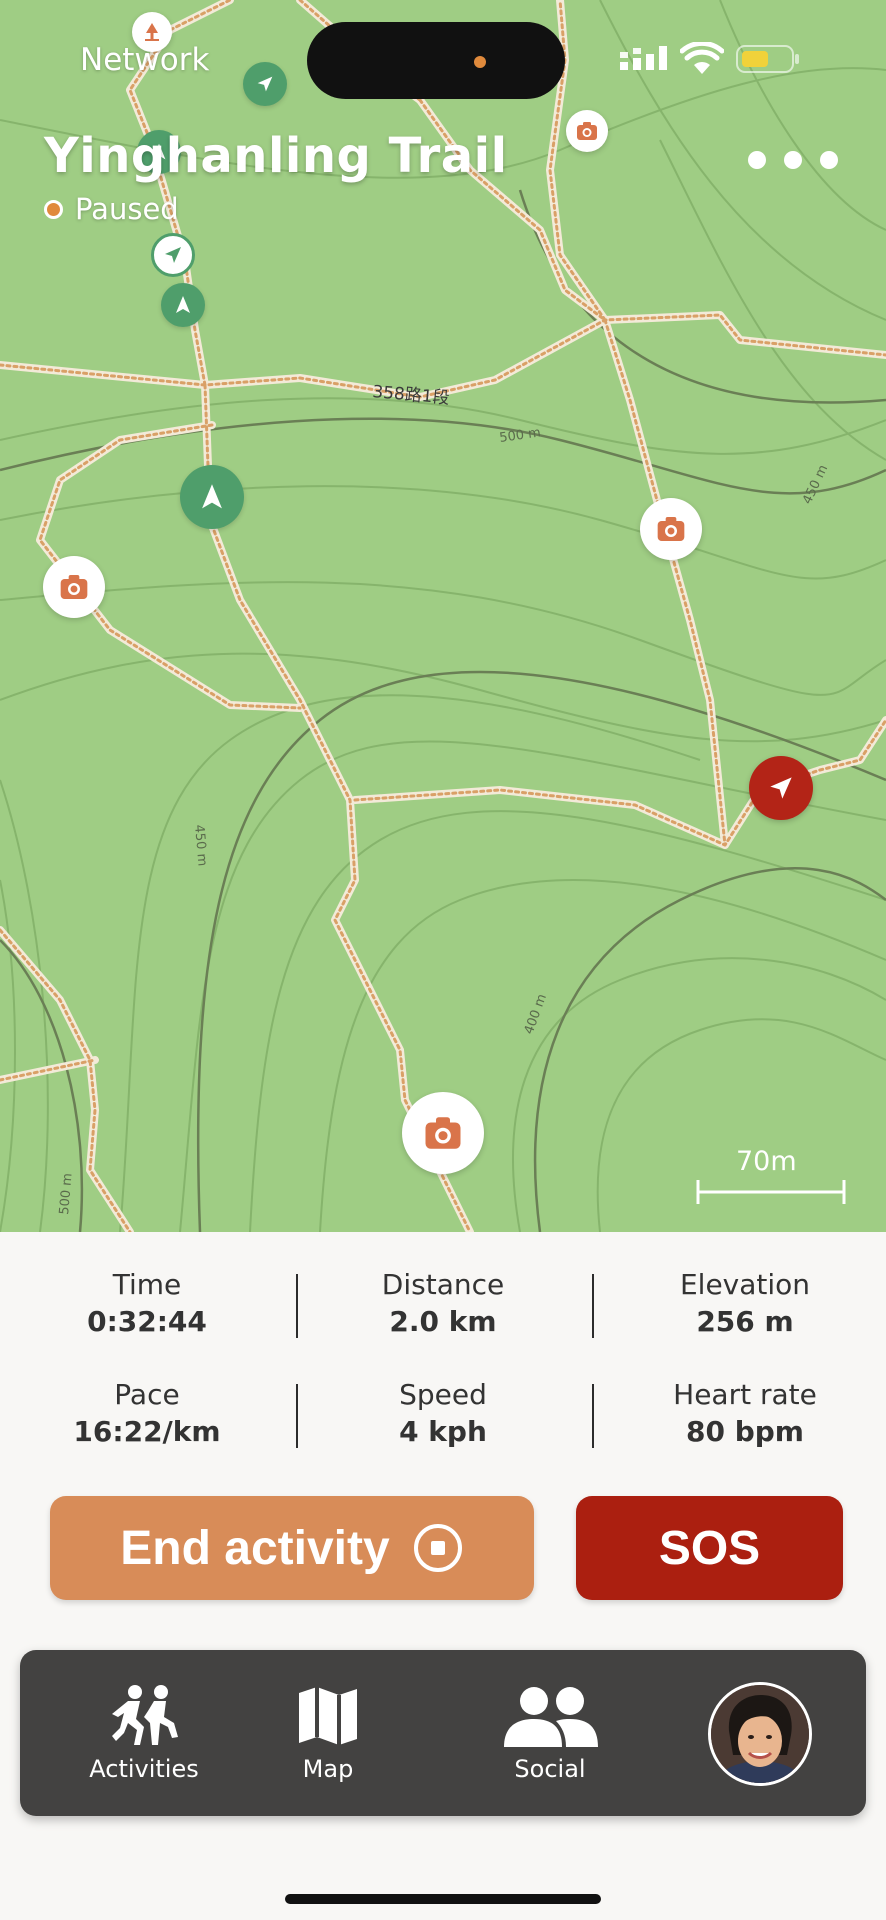 The width and height of the screenshot is (886, 1920). I want to click on more-dots-icon, so click(757, 160).